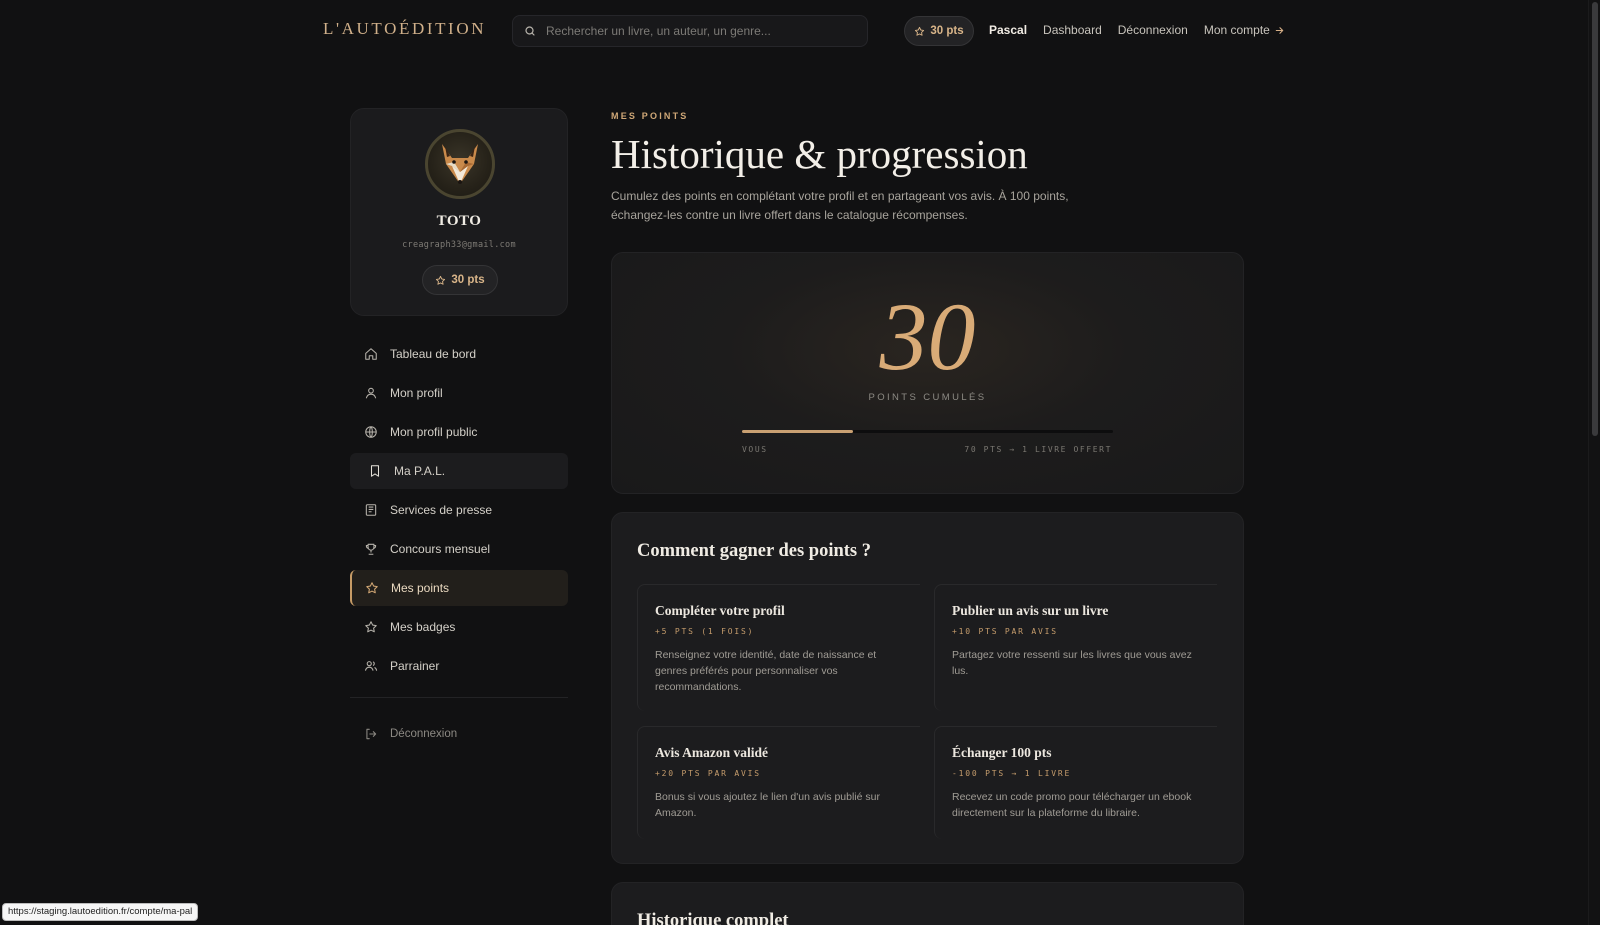 This screenshot has height=925, width=1600. What do you see at coordinates (371, 666) in the screenshot?
I see `users-icon` at bounding box center [371, 666].